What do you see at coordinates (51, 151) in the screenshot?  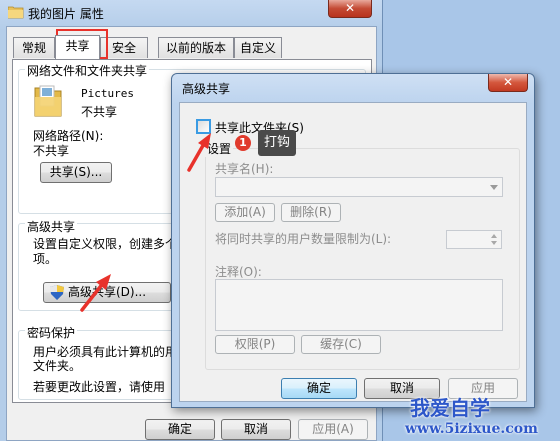 I see `network-path-value: 不共享` at bounding box center [51, 151].